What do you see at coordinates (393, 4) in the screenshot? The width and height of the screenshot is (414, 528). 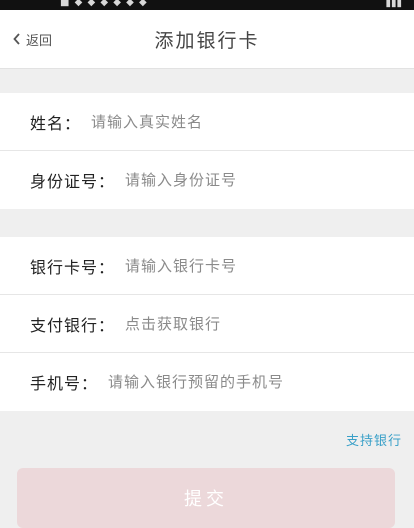 I see `status-indicators: ▮▮▮` at bounding box center [393, 4].